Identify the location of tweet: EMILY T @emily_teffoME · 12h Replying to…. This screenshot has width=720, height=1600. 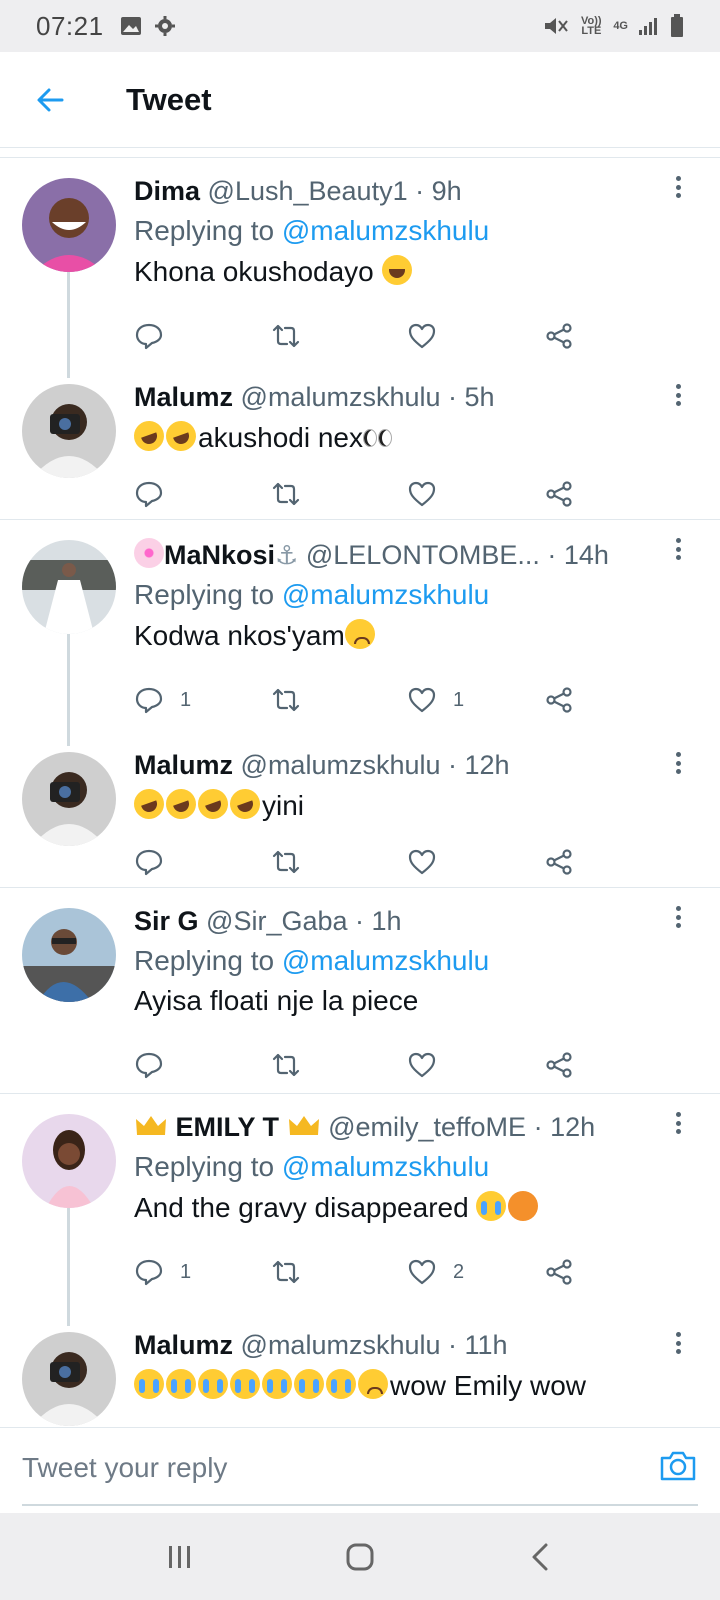
(360, 1204).